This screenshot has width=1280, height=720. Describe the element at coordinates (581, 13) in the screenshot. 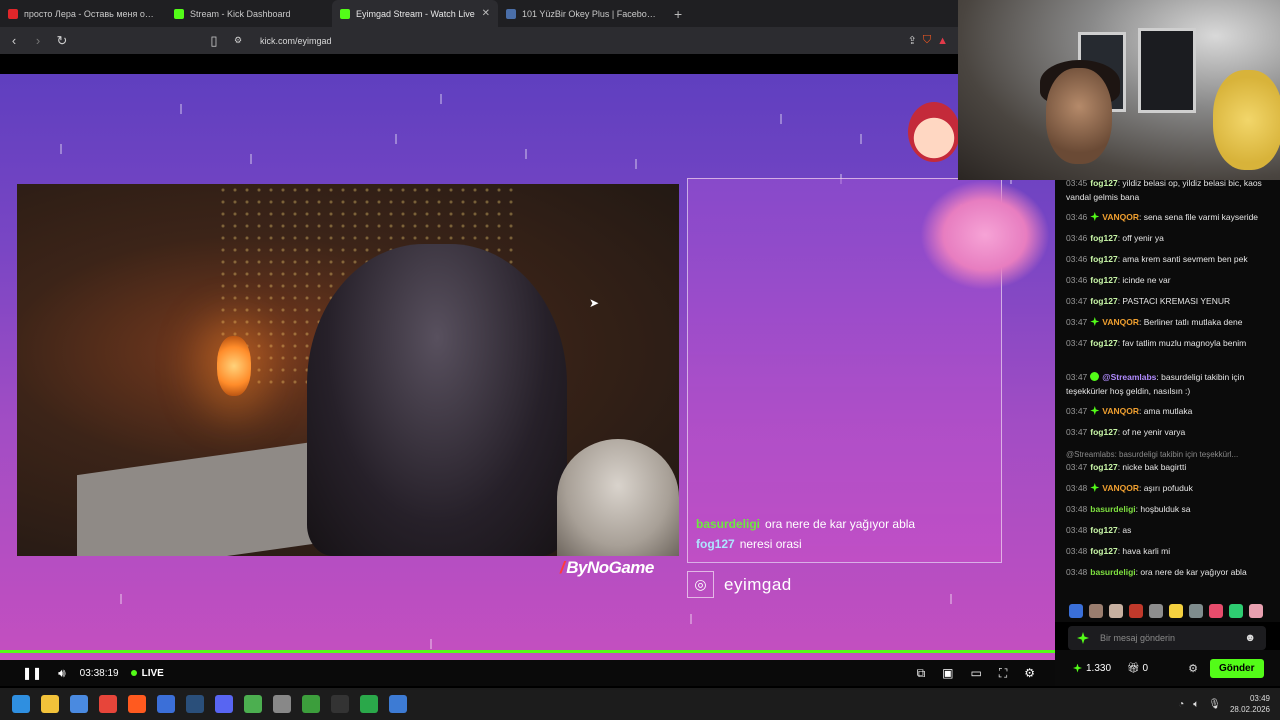

I see `browser-tab: 101 YüzBir Okey Plus | Facebook` at that location.